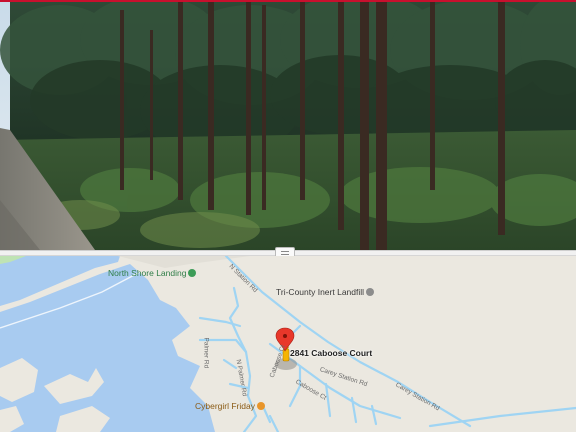 The image size is (576, 432). Describe the element at coordinates (370, 292) in the screenshot. I see `place-icon` at that location.